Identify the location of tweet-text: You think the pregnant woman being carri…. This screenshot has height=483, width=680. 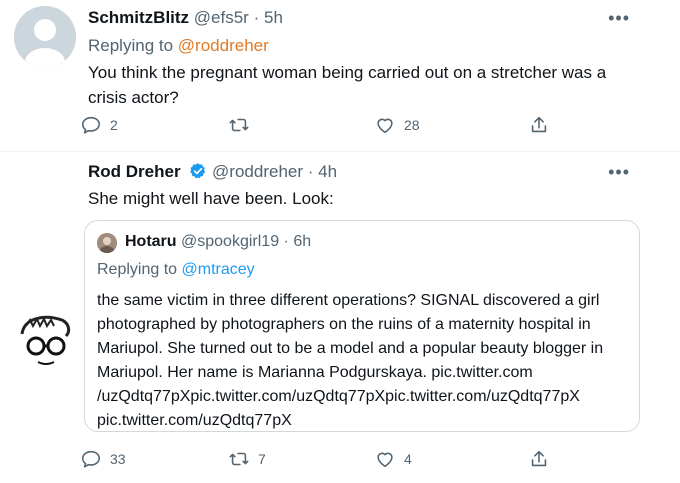
(347, 85).